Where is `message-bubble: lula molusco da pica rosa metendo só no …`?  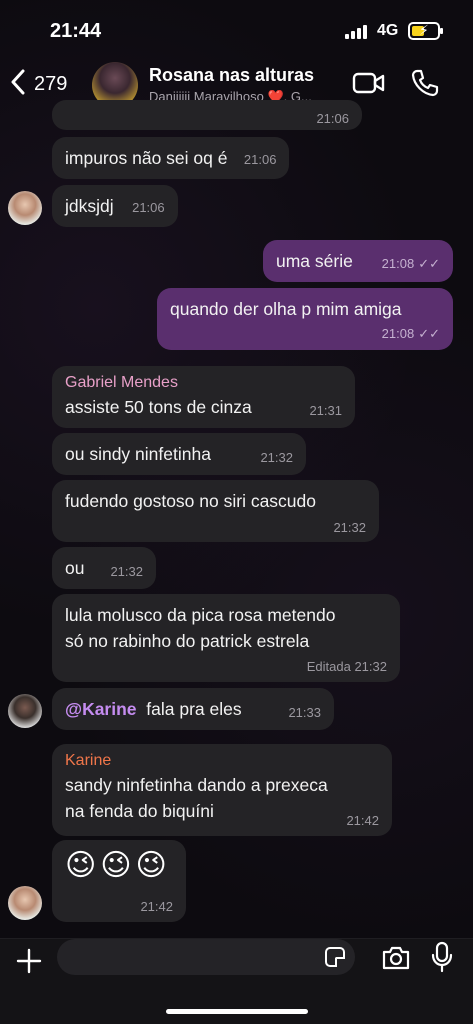
message-bubble: lula molusco da pica rosa metendo só no … is located at coordinates (226, 638).